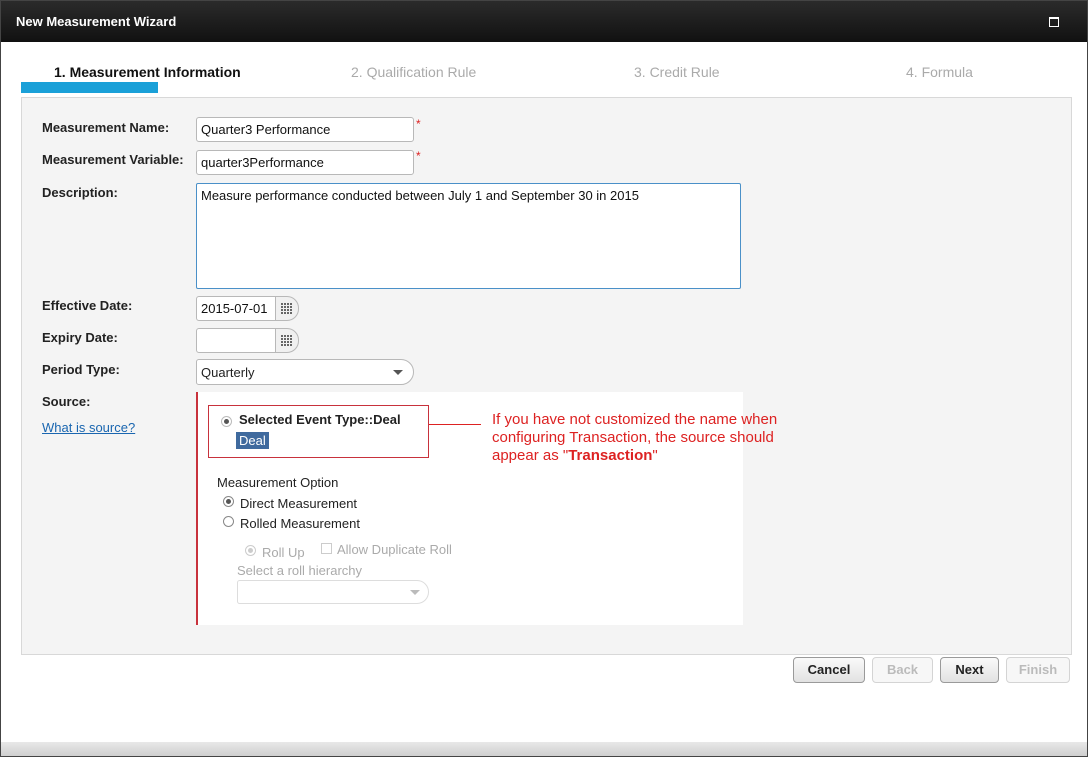 This screenshot has width=1088, height=757. I want to click on annotation-line-1: If you have not customized the name when, so click(635, 419).